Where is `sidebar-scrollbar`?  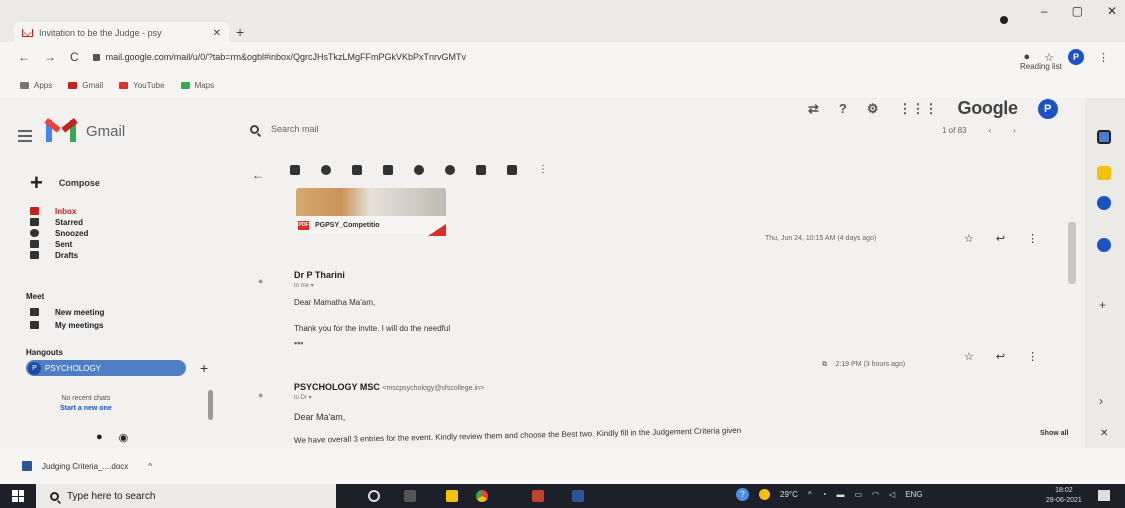
sidebar-scrollbar is located at coordinates (210, 405).